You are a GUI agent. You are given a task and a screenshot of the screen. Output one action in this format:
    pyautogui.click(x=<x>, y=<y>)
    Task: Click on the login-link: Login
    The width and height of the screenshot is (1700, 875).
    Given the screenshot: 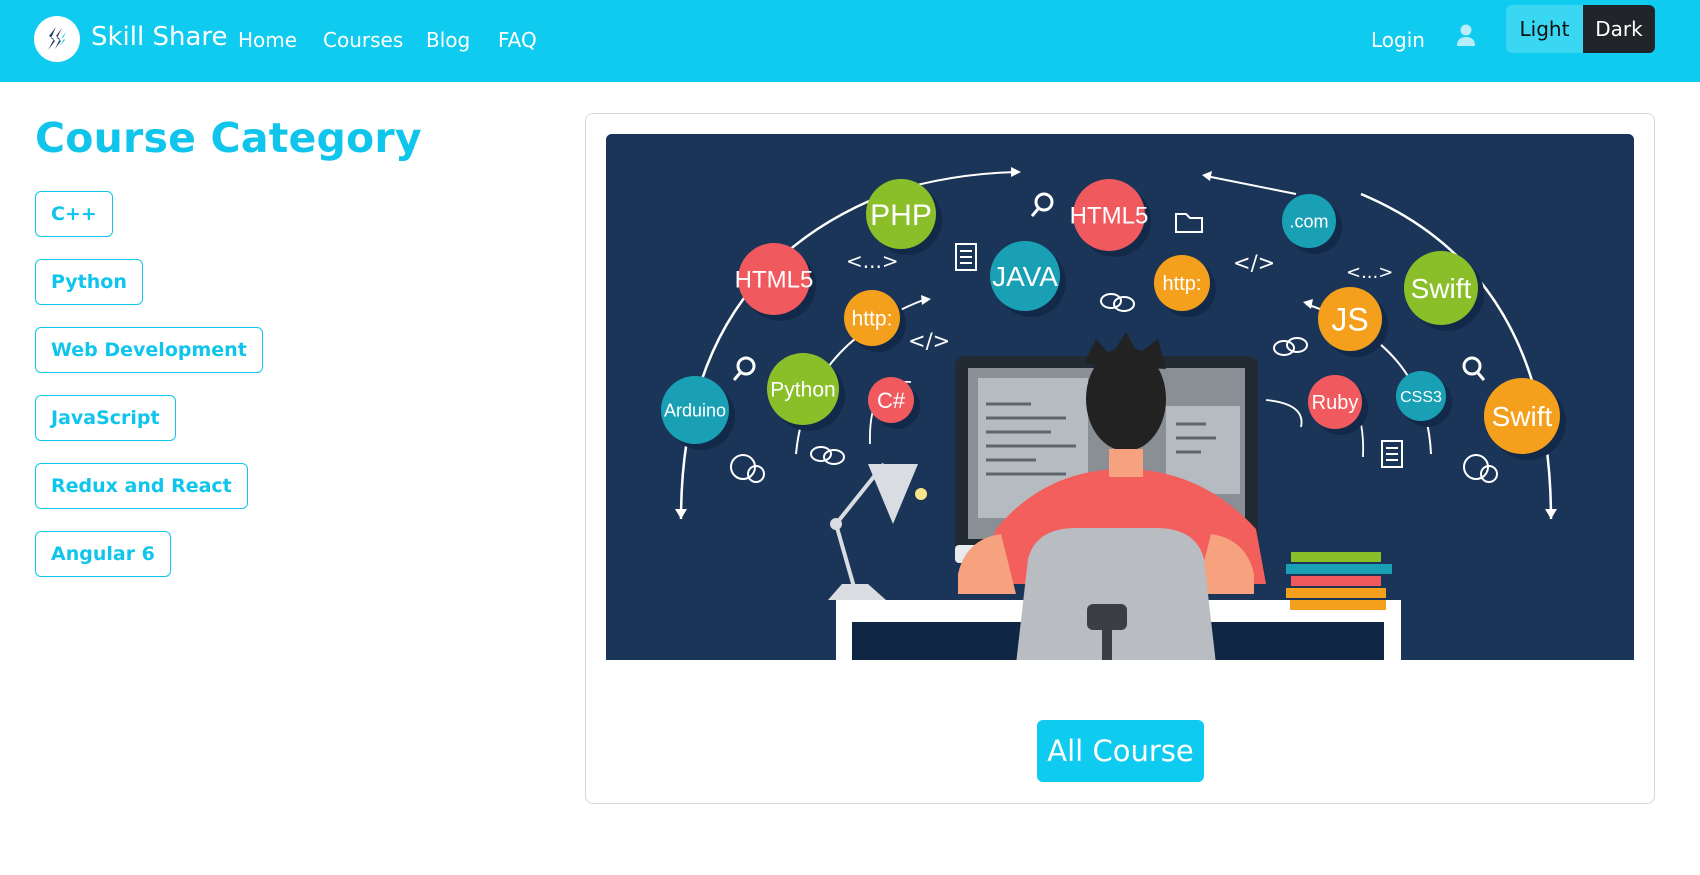 What is the action you would take?
    pyautogui.click(x=1398, y=40)
    